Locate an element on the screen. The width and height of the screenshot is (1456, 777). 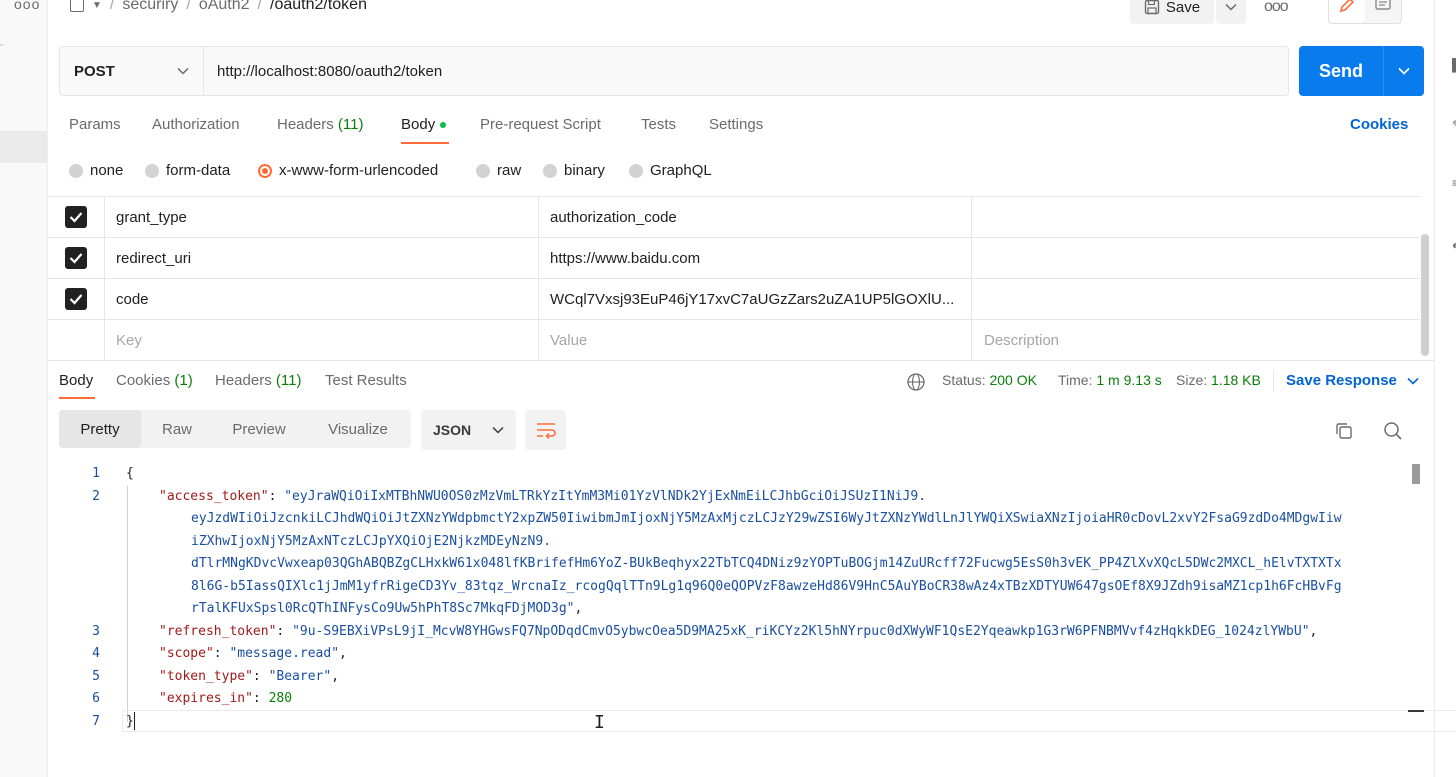
pencil-icon is located at coordinates (1347, 6).